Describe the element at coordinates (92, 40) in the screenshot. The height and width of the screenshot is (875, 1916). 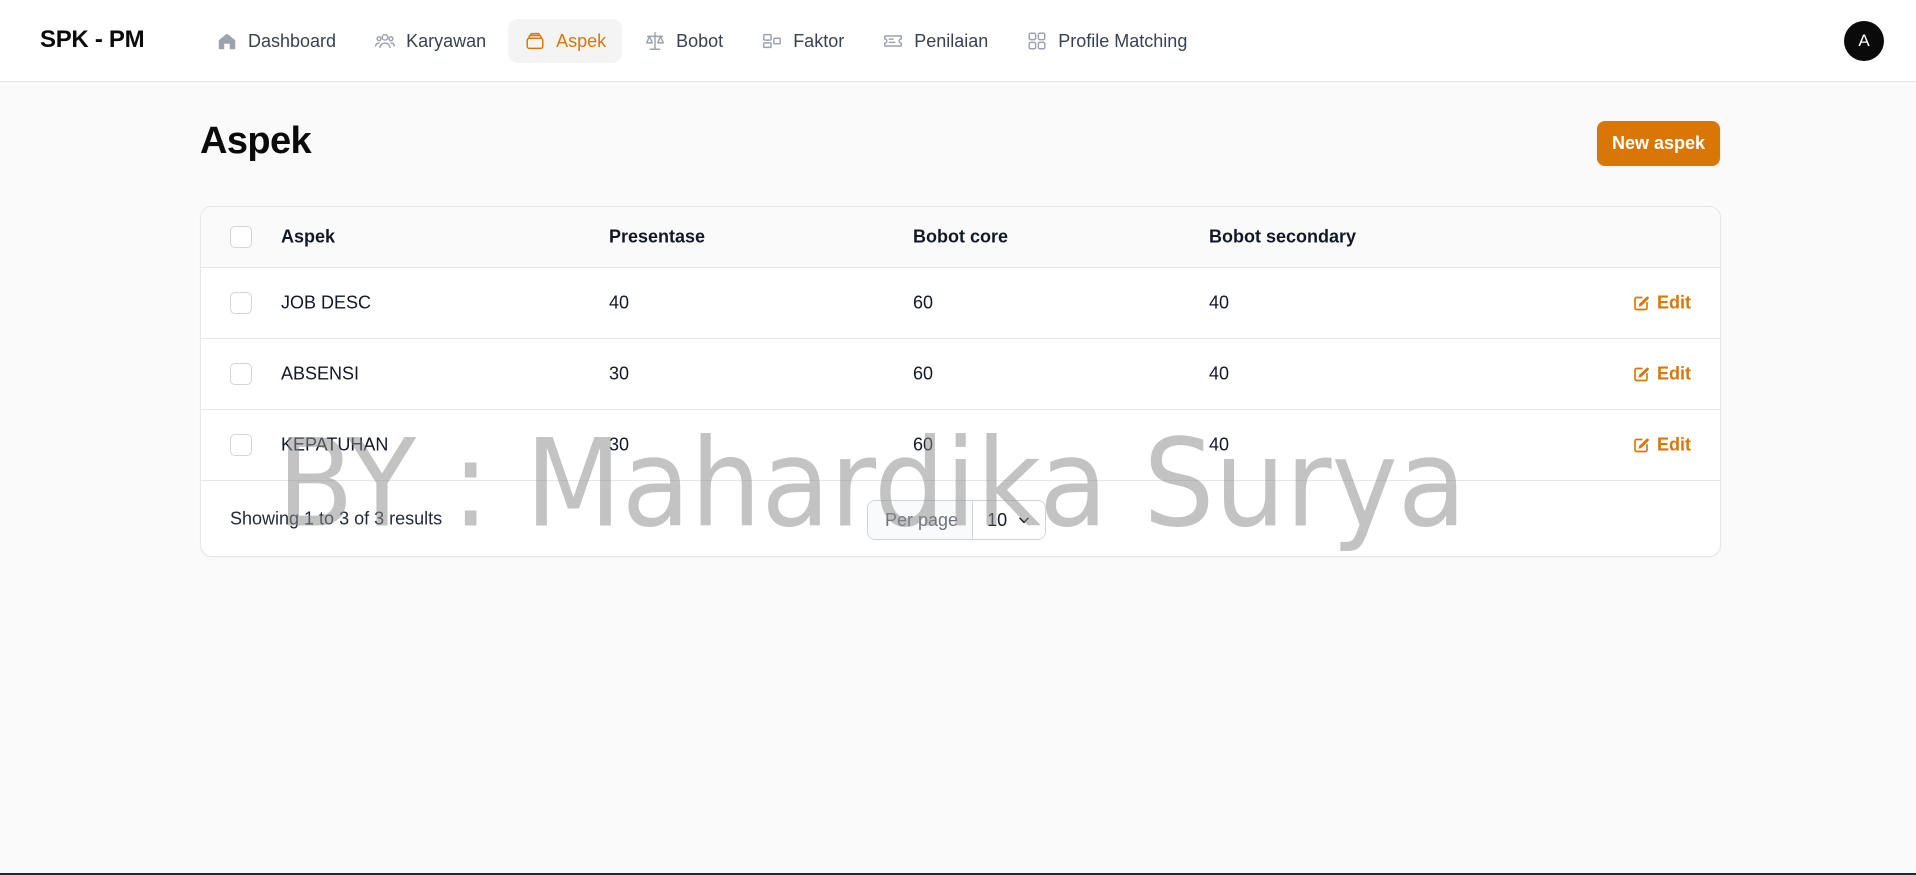
I see `brand-logo: SPK - PM` at that location.